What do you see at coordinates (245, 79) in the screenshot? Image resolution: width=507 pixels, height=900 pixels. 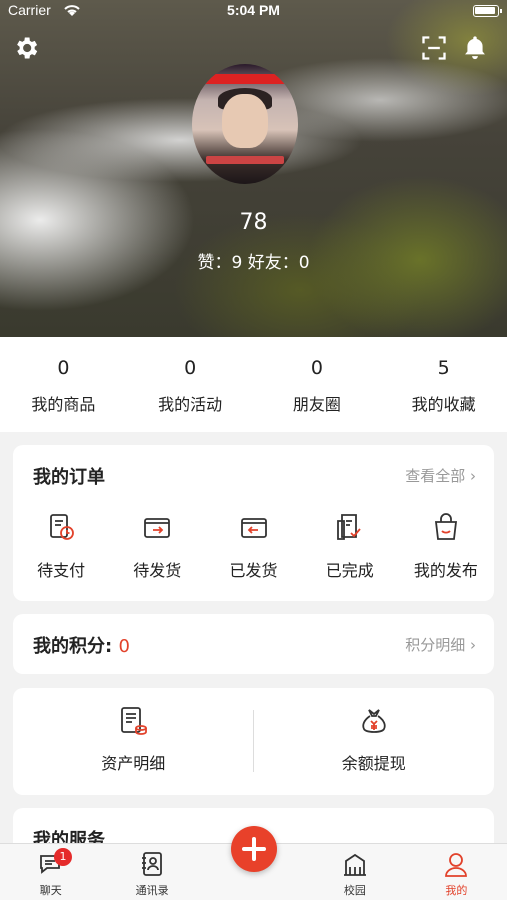 I see `avatar-caption-bar` at bounding box center [245, 79].